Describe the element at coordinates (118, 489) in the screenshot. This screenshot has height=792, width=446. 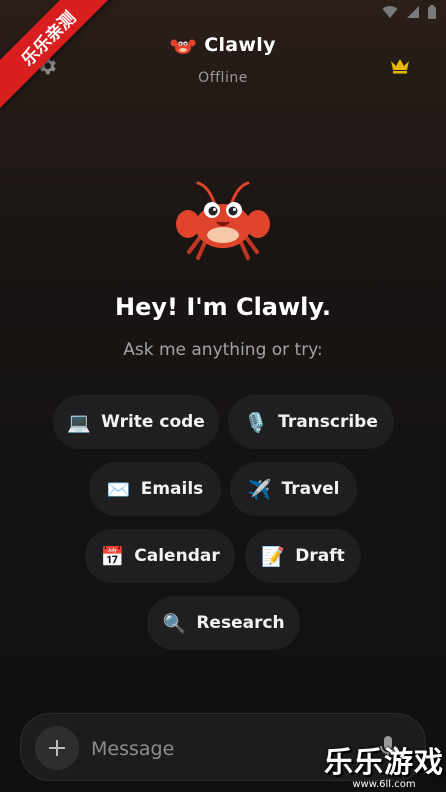
I see `envelope-icon: ✉️` at that location.